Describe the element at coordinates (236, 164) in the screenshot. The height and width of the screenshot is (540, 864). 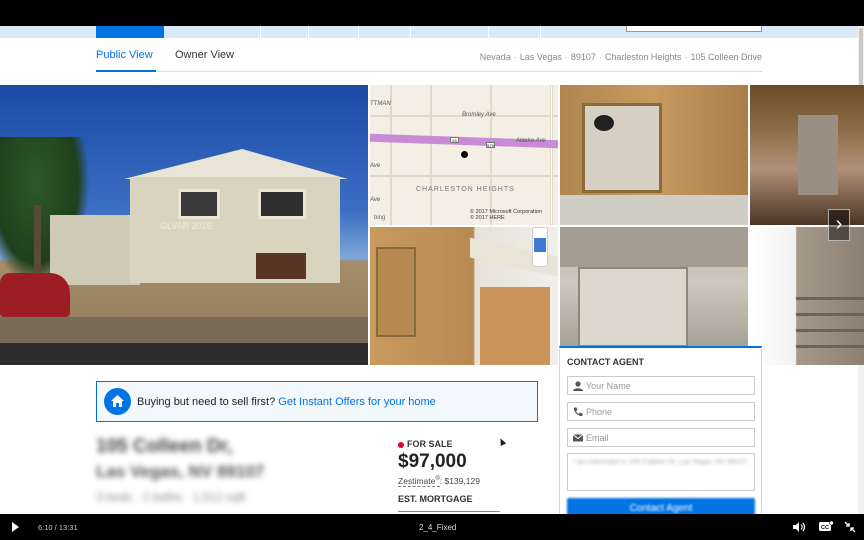
I see `house-roof` at that location.